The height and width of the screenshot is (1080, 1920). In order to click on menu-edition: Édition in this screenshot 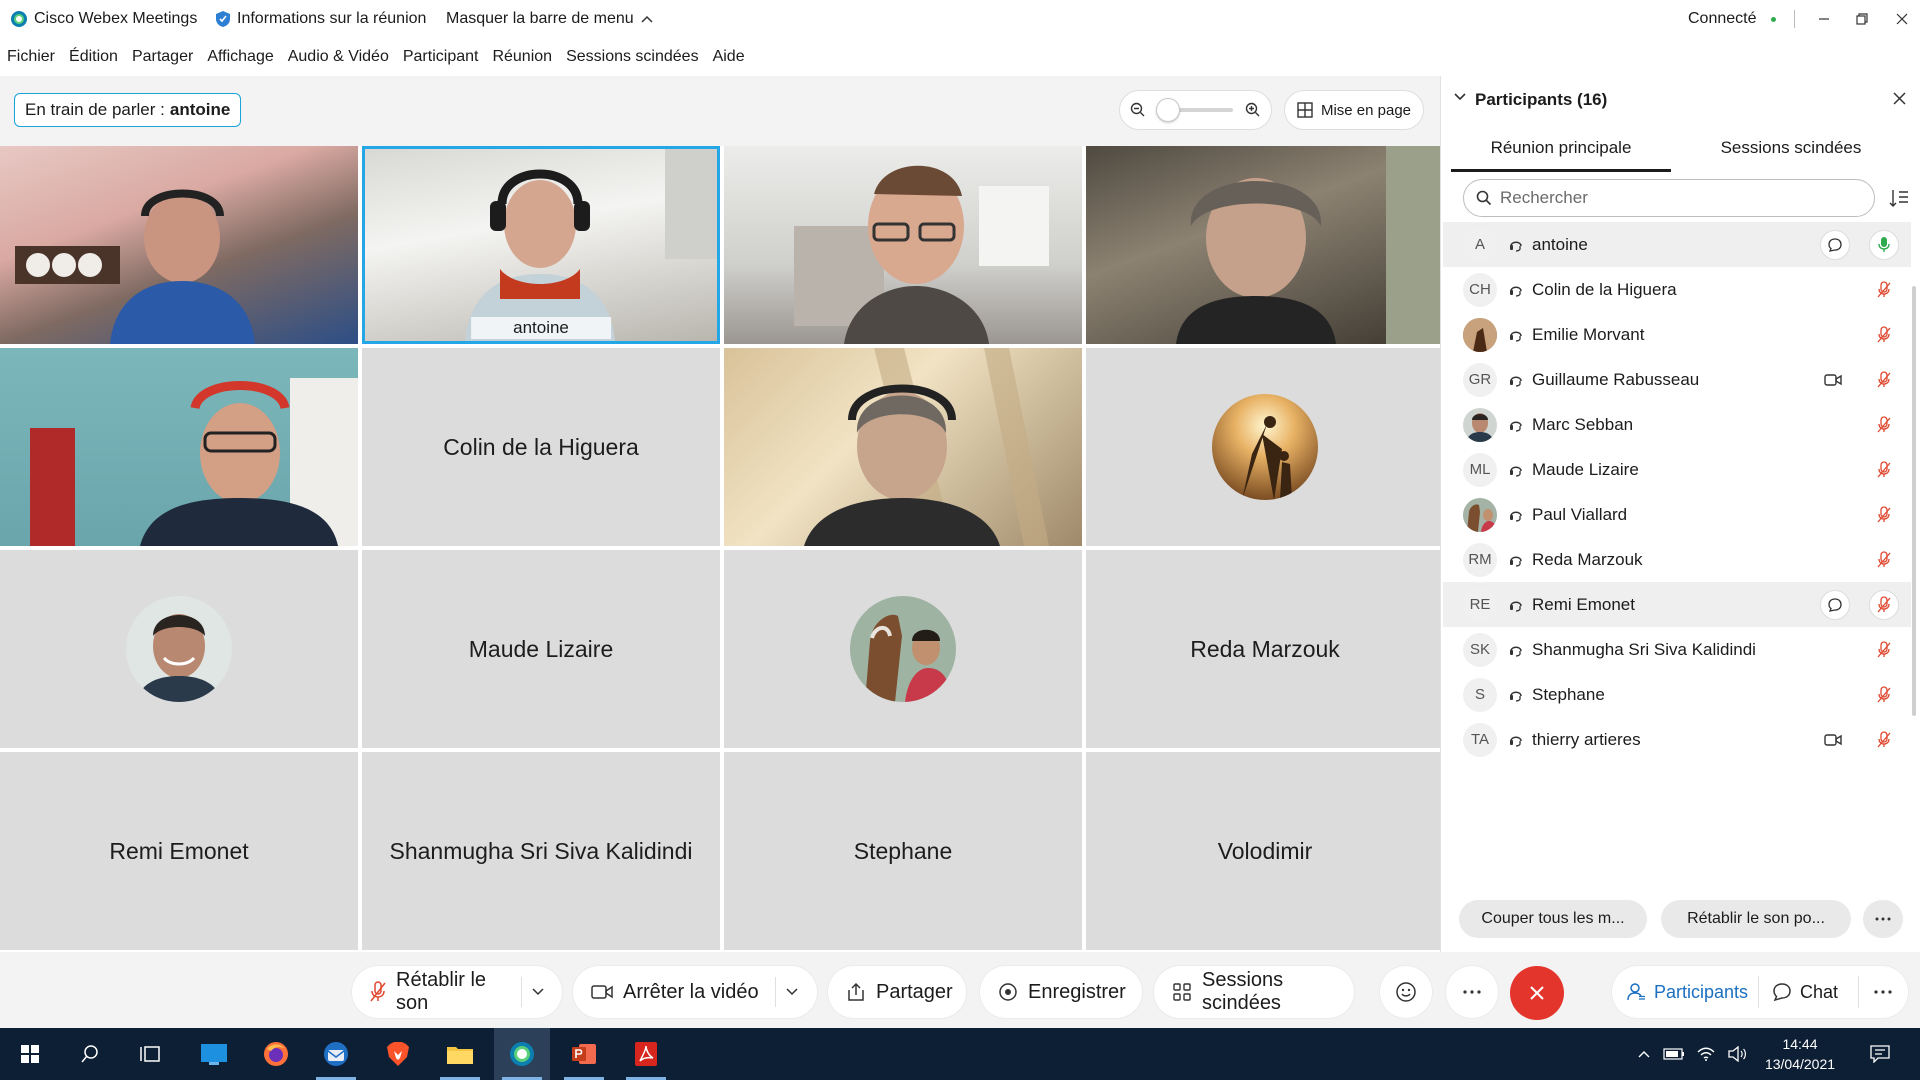, I will do `click(93, 57)`.